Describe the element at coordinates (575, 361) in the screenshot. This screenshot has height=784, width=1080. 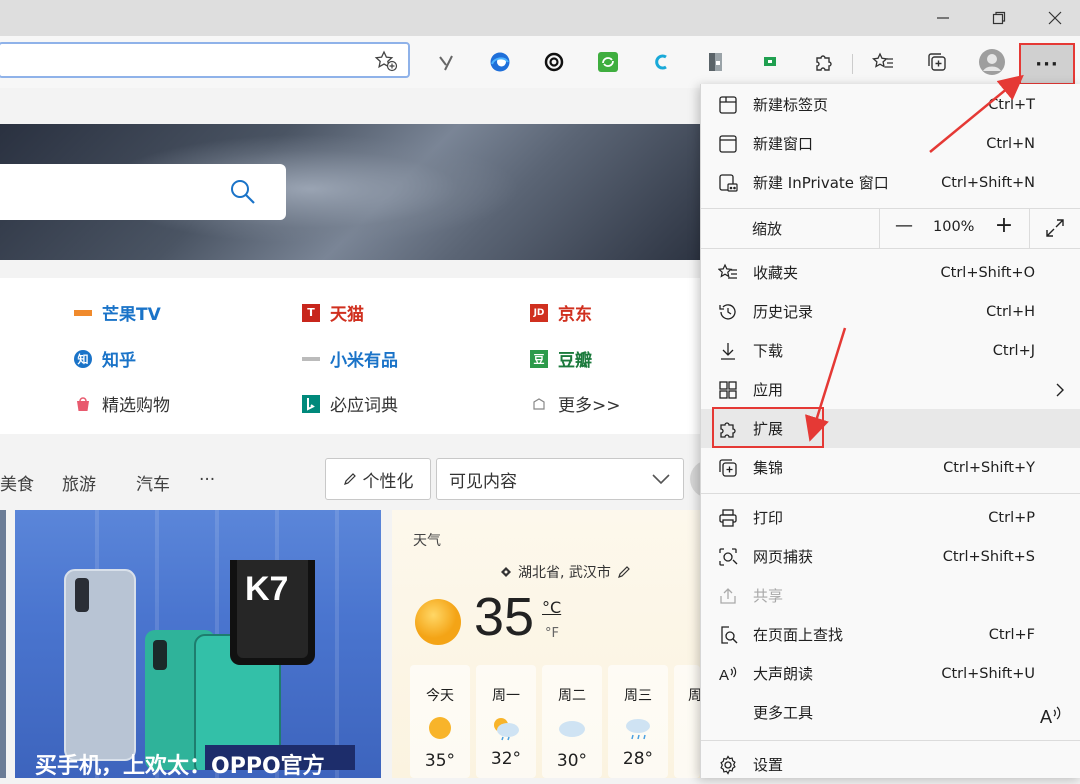
I see `quicklink-label: 豆瓣` at that location.